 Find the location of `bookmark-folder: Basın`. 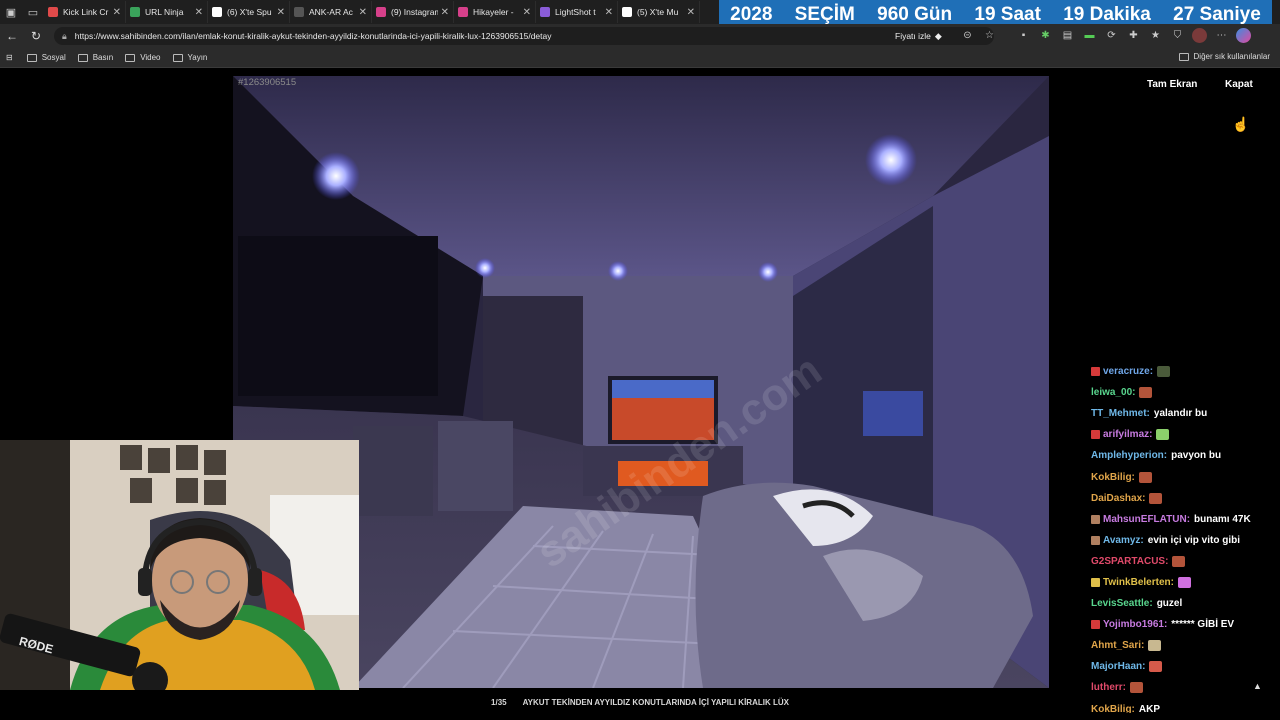

bookmark-folder: Basın is located at coordinates (95, 57).